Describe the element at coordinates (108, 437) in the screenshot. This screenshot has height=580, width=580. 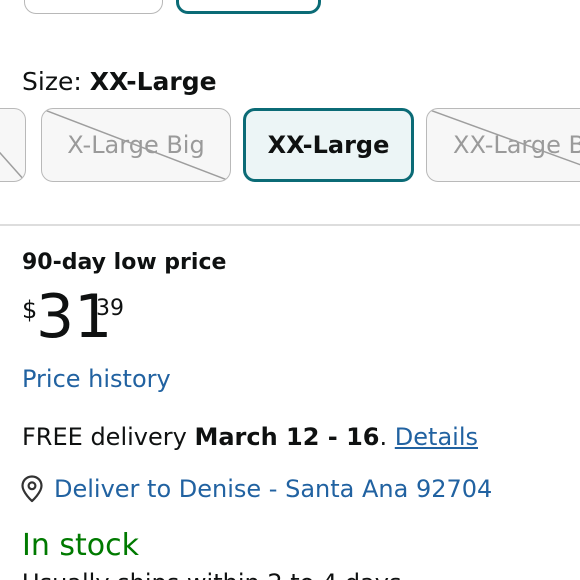
I see `delivery-prefix: FREE delivery` at that location.